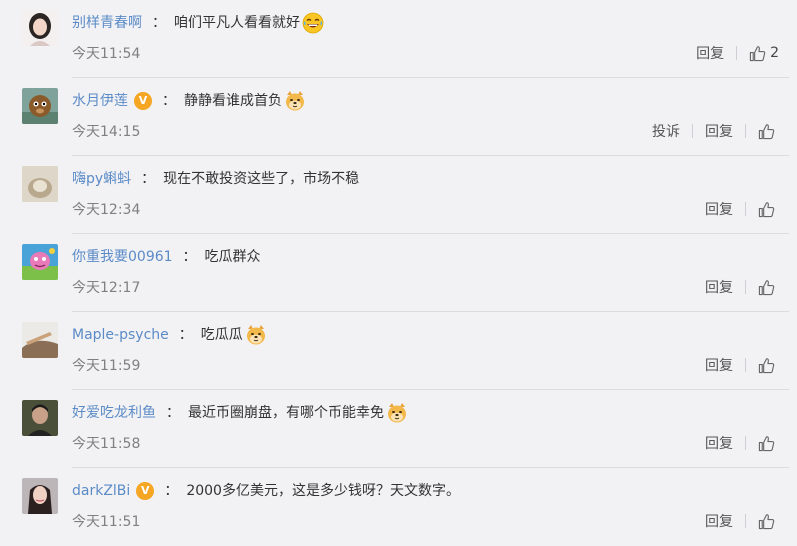 Image resolution: width=797 pixels, height=546 pixels. What do you see at coordinates (233, 101) in the screenshot?
I see `comment-text: 静静看谁成首负` at bounding box center [233, 101].